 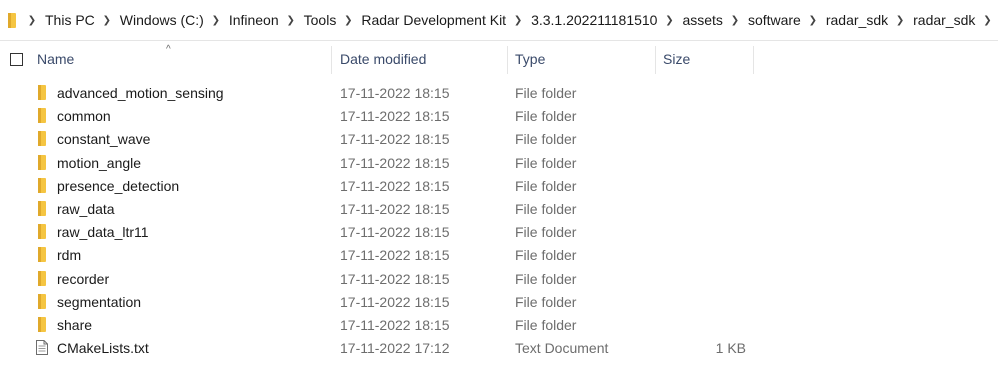 What do you see at coordinates (320, 20) in the screenshot?
I see `breadcrumb-label: Tools` at bounding box center [320, 20].